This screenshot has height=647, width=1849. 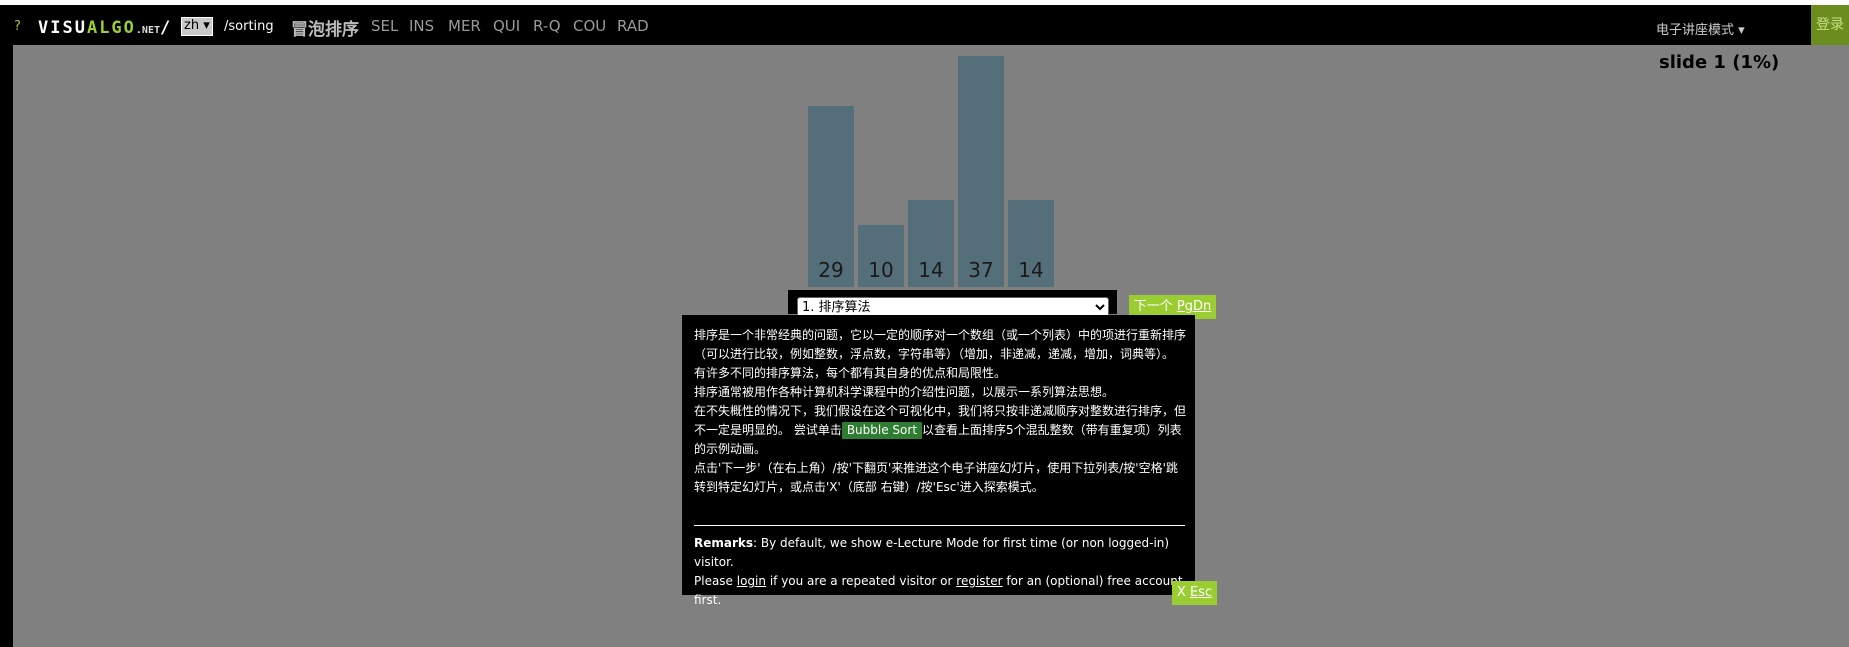 I want to click on current-algorithm-title: 冒泡排序, so click(x=325, y=27).